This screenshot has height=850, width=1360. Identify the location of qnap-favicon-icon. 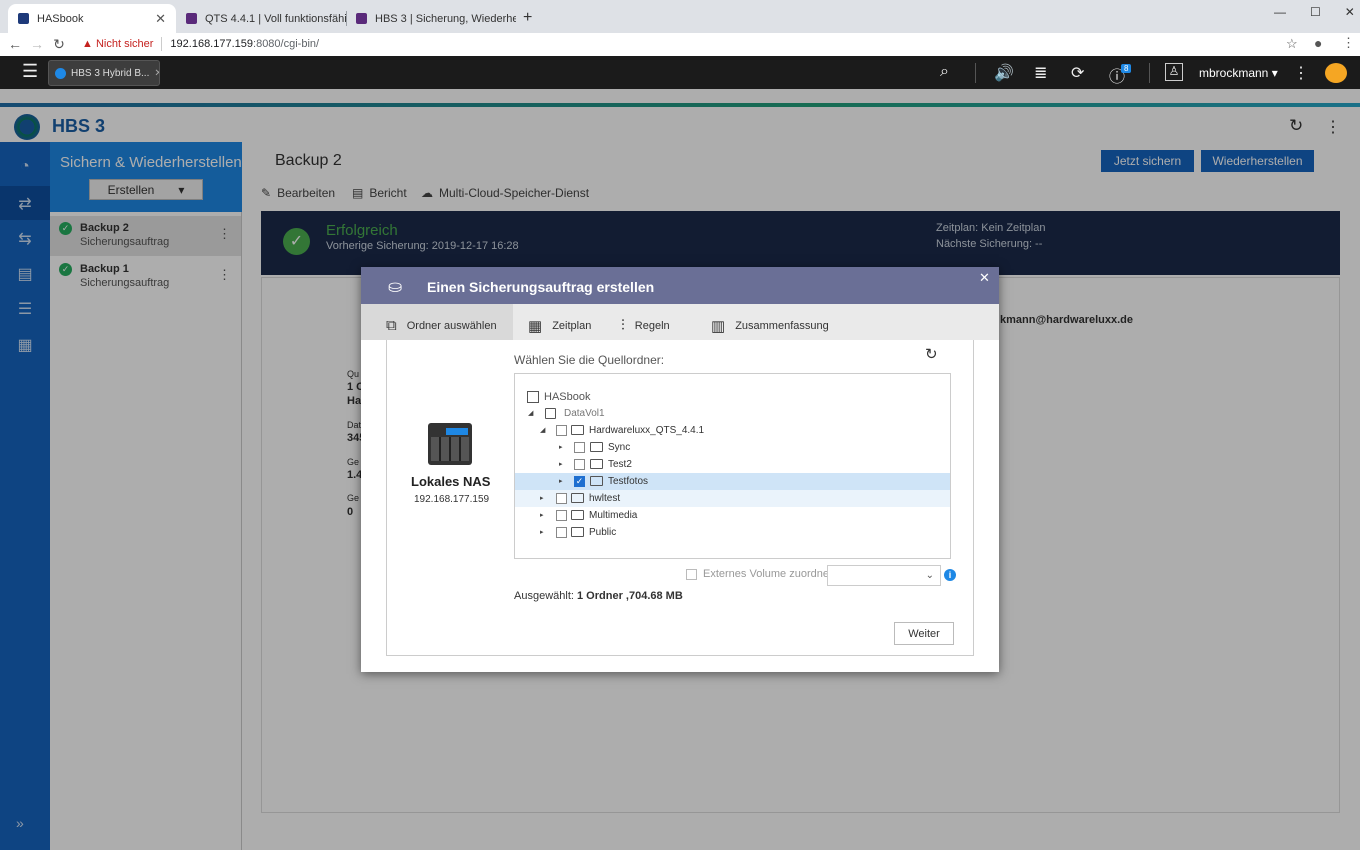
(23, 18).